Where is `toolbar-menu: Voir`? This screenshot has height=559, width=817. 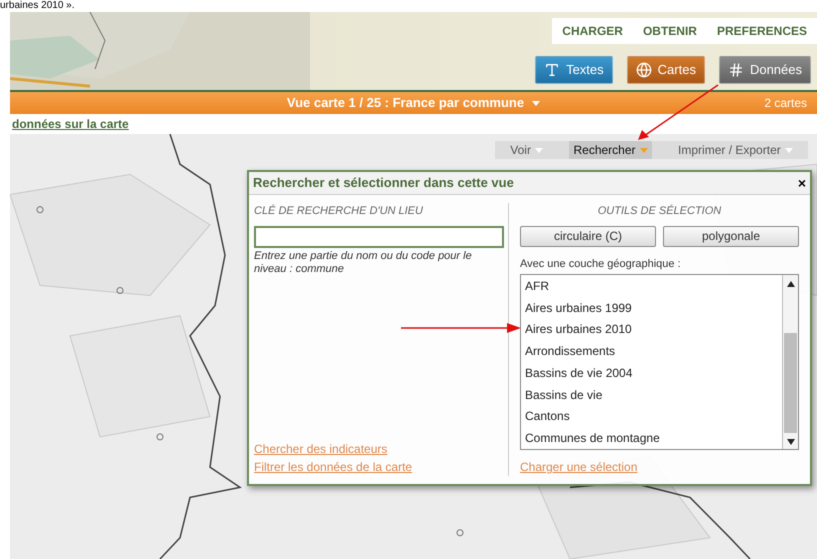 toolbar-menu: Voir is located at coordinates (526, 150).